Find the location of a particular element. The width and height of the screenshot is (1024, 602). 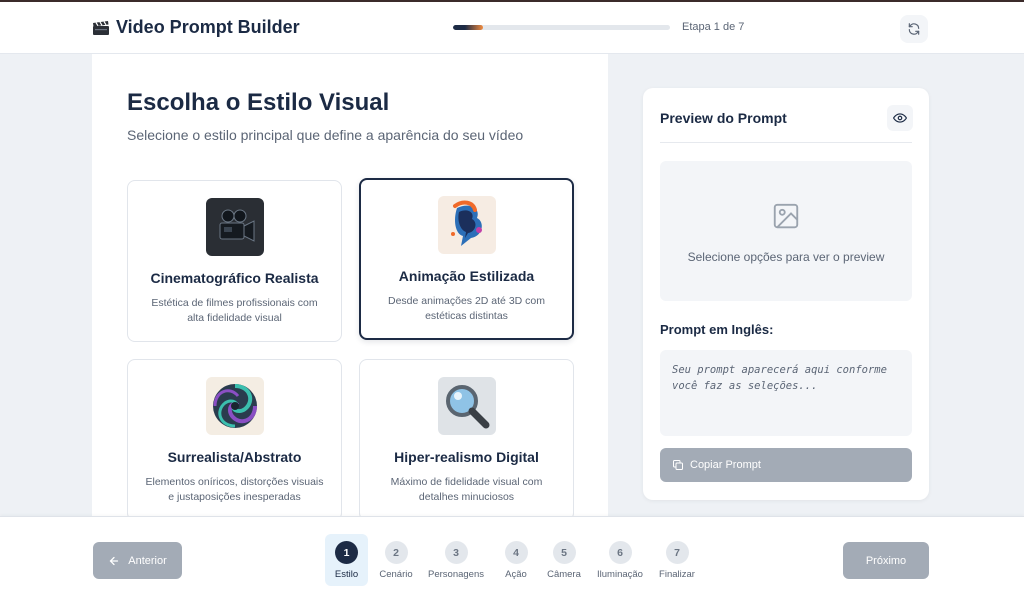

card-title: Surrealista/Abstrato is located at coordinates (234, 457).